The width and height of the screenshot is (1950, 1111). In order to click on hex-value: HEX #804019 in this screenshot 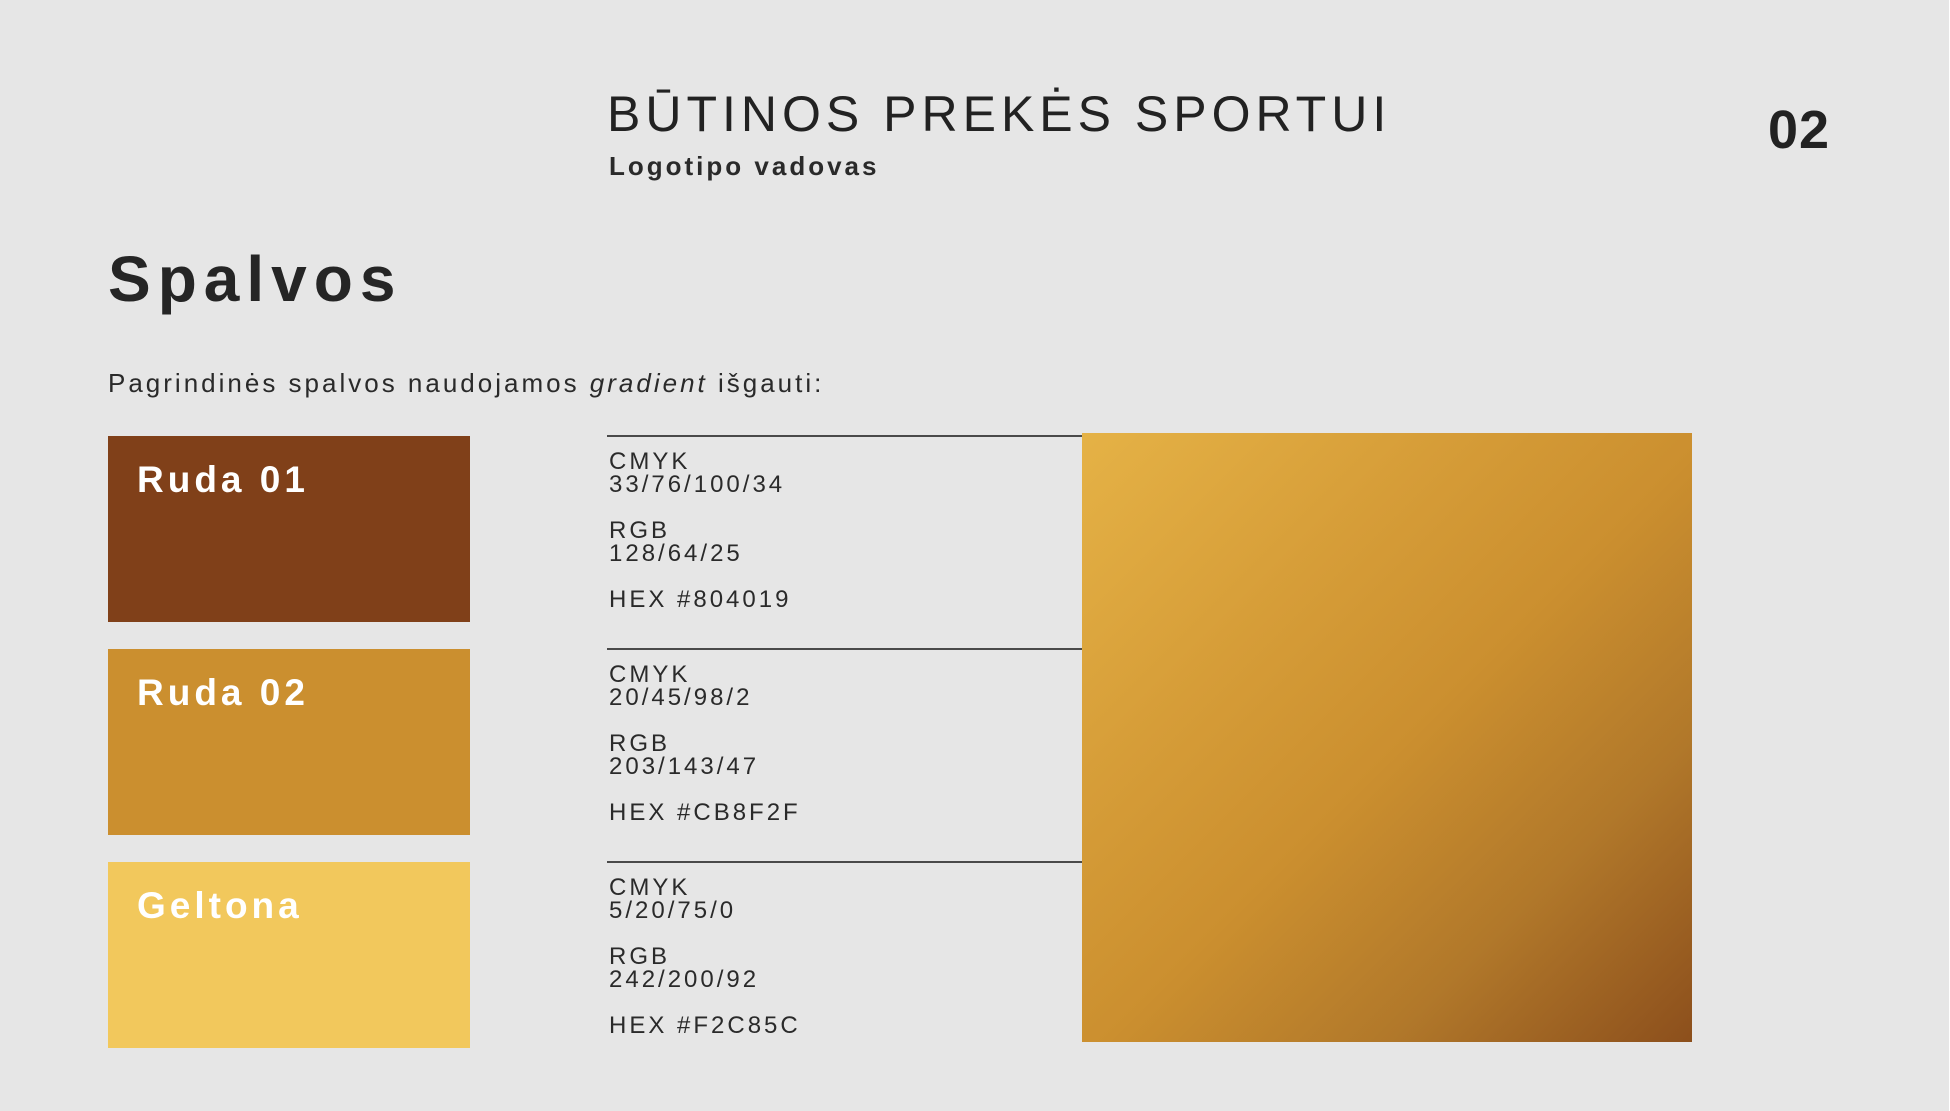, I will do `click(700, 599)`.